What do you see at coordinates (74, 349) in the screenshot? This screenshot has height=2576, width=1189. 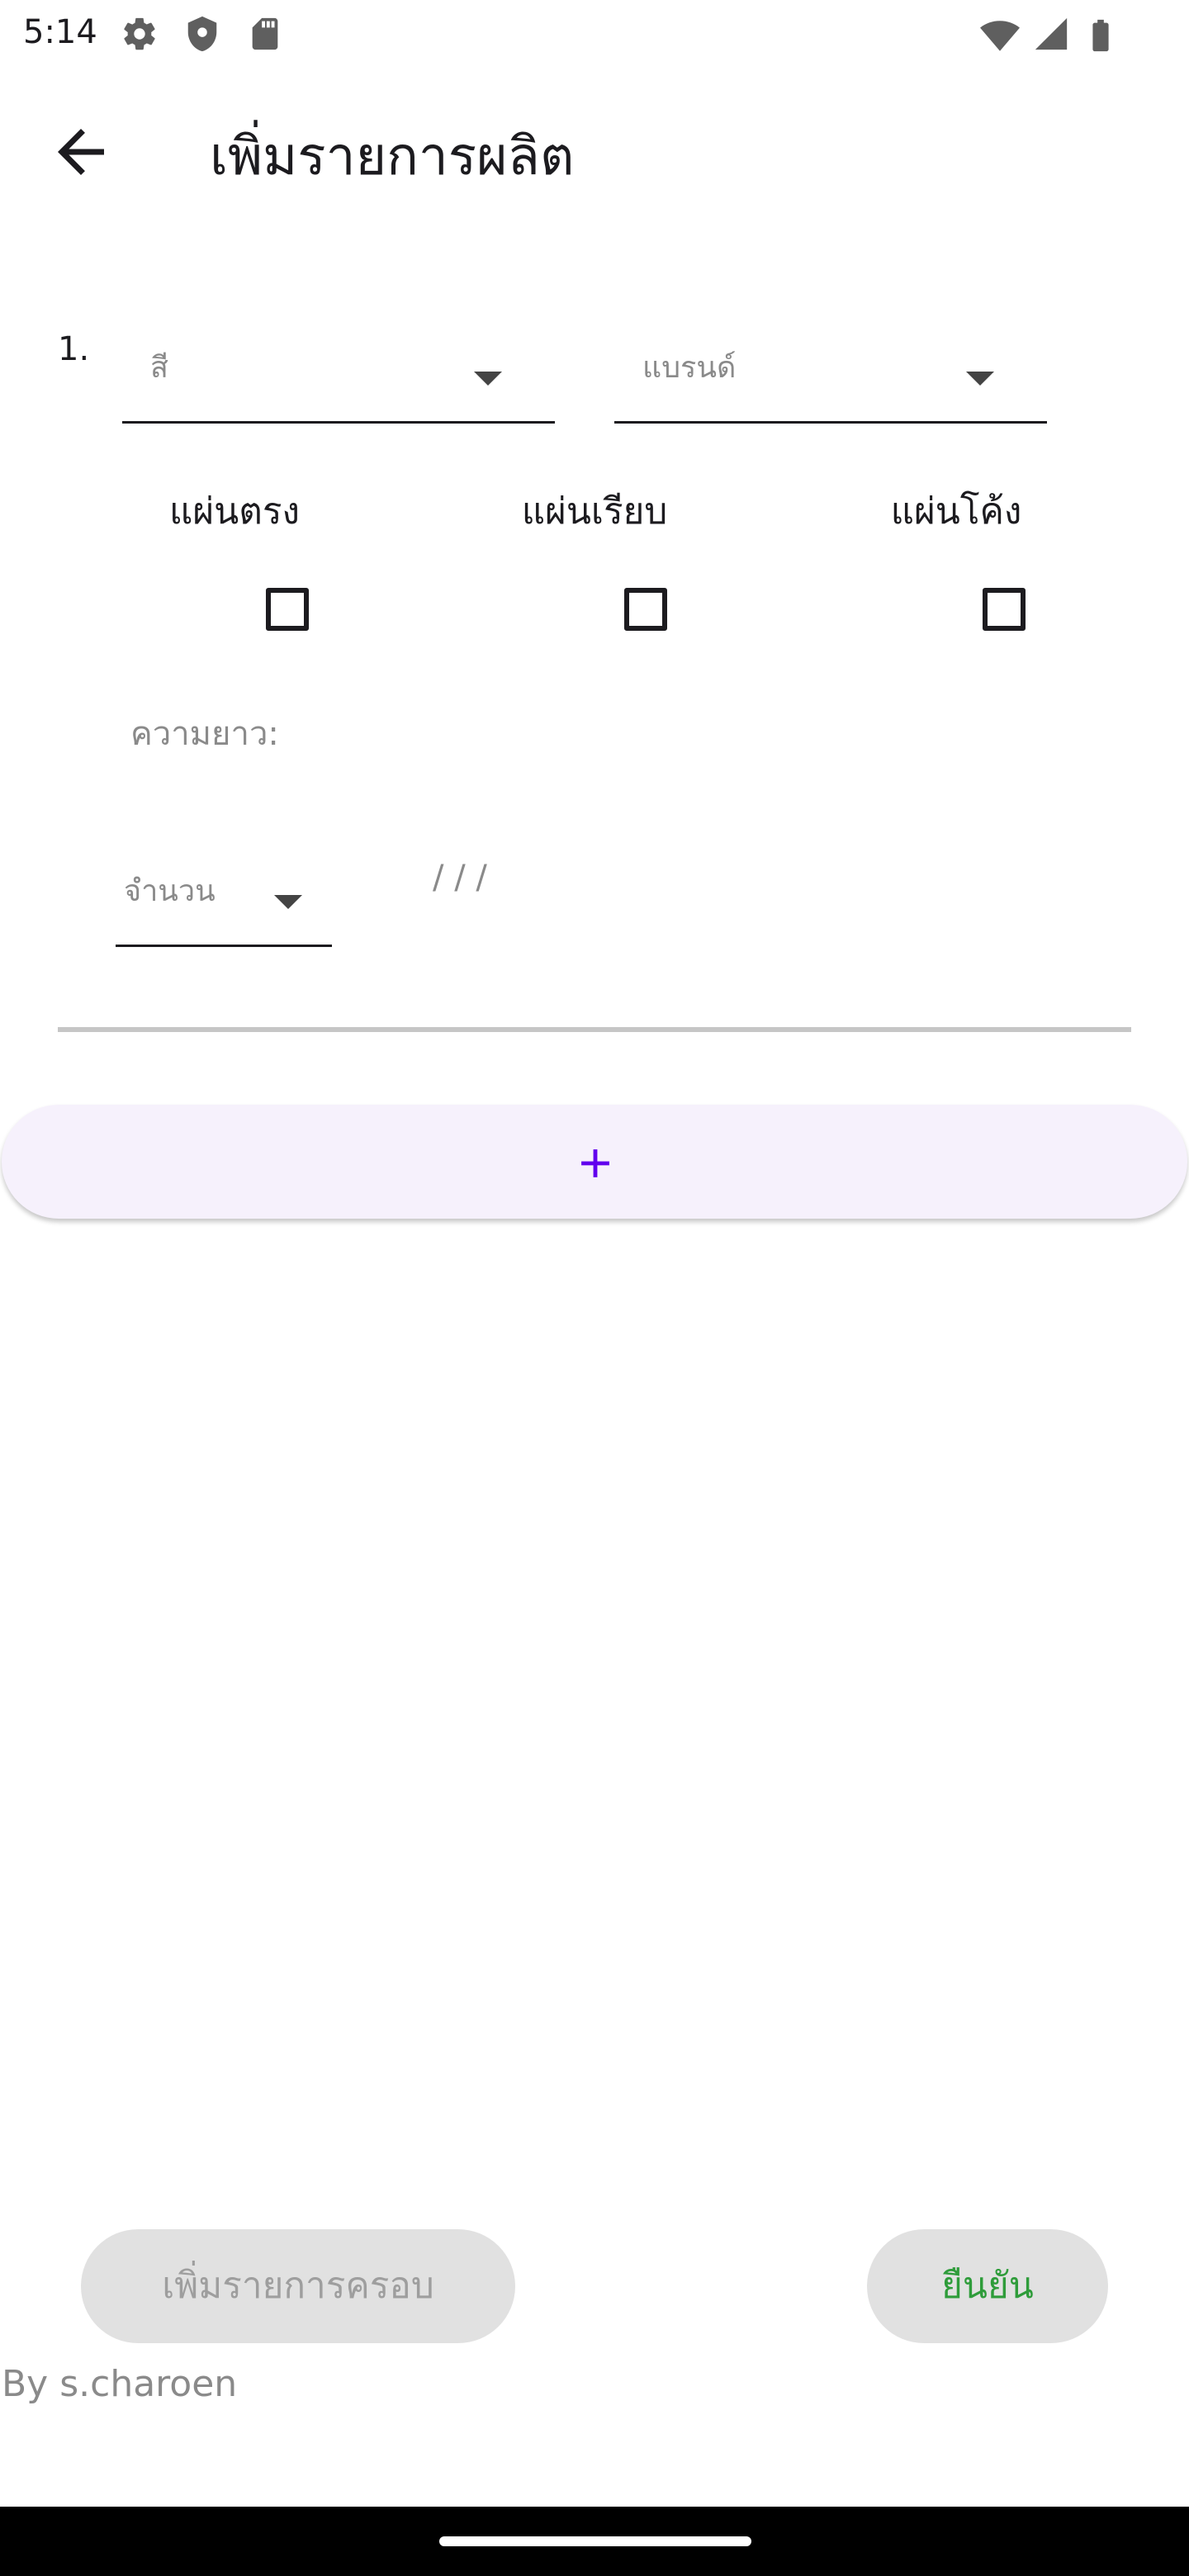 I see `item-number: 1.` at bounding box center [74, 349].